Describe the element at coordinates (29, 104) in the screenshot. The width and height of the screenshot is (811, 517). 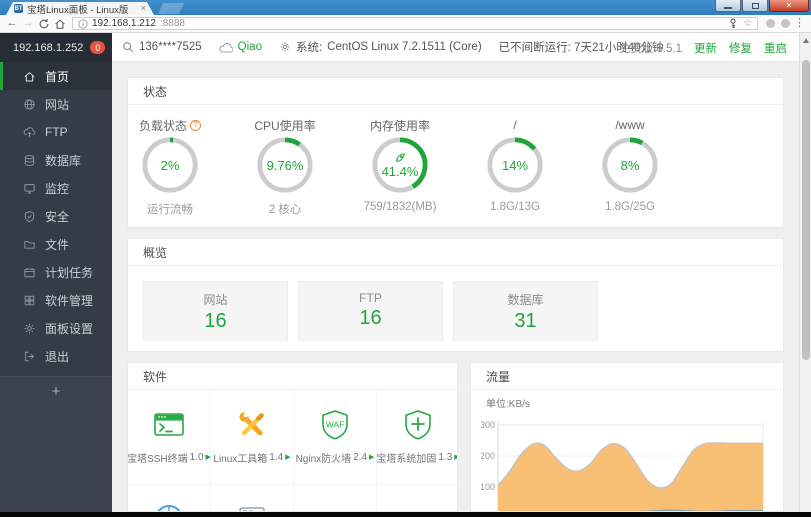
I see `globe-icon` at that location.